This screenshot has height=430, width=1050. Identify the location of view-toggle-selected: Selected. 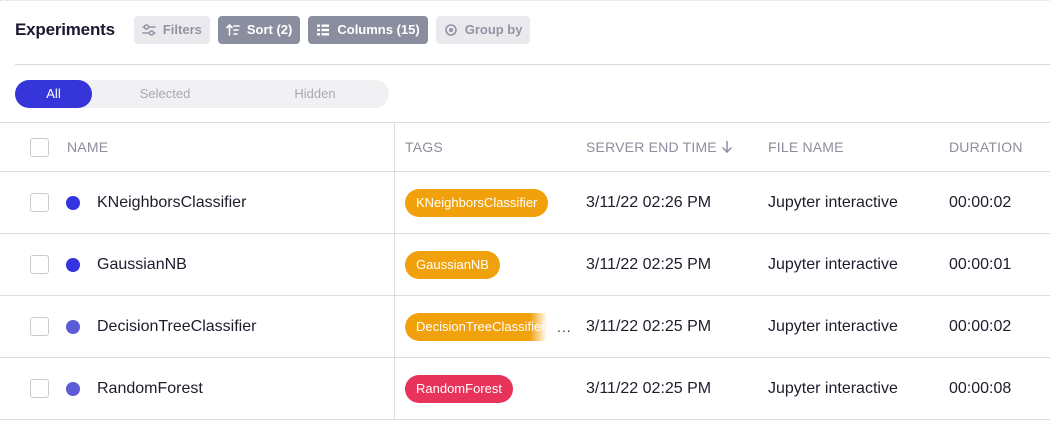
(165, 94).